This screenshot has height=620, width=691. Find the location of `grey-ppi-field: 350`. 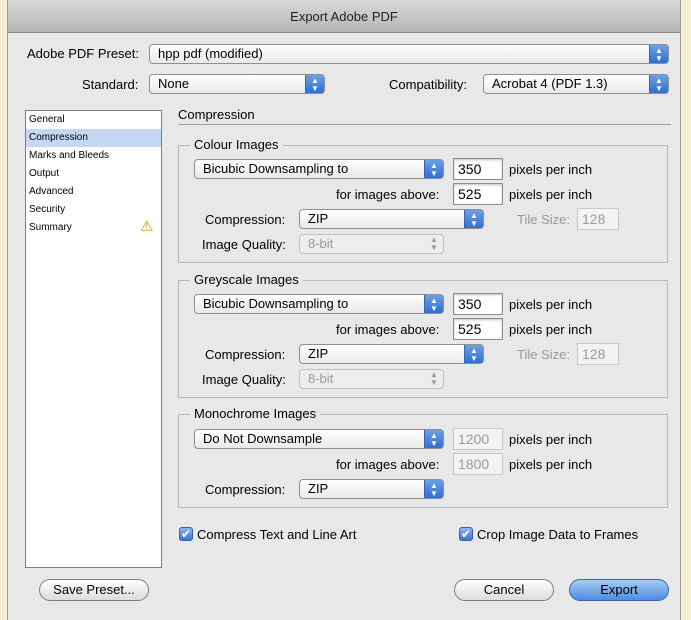

grey-ppi-field: 350 is located at coordinates (478, 304).